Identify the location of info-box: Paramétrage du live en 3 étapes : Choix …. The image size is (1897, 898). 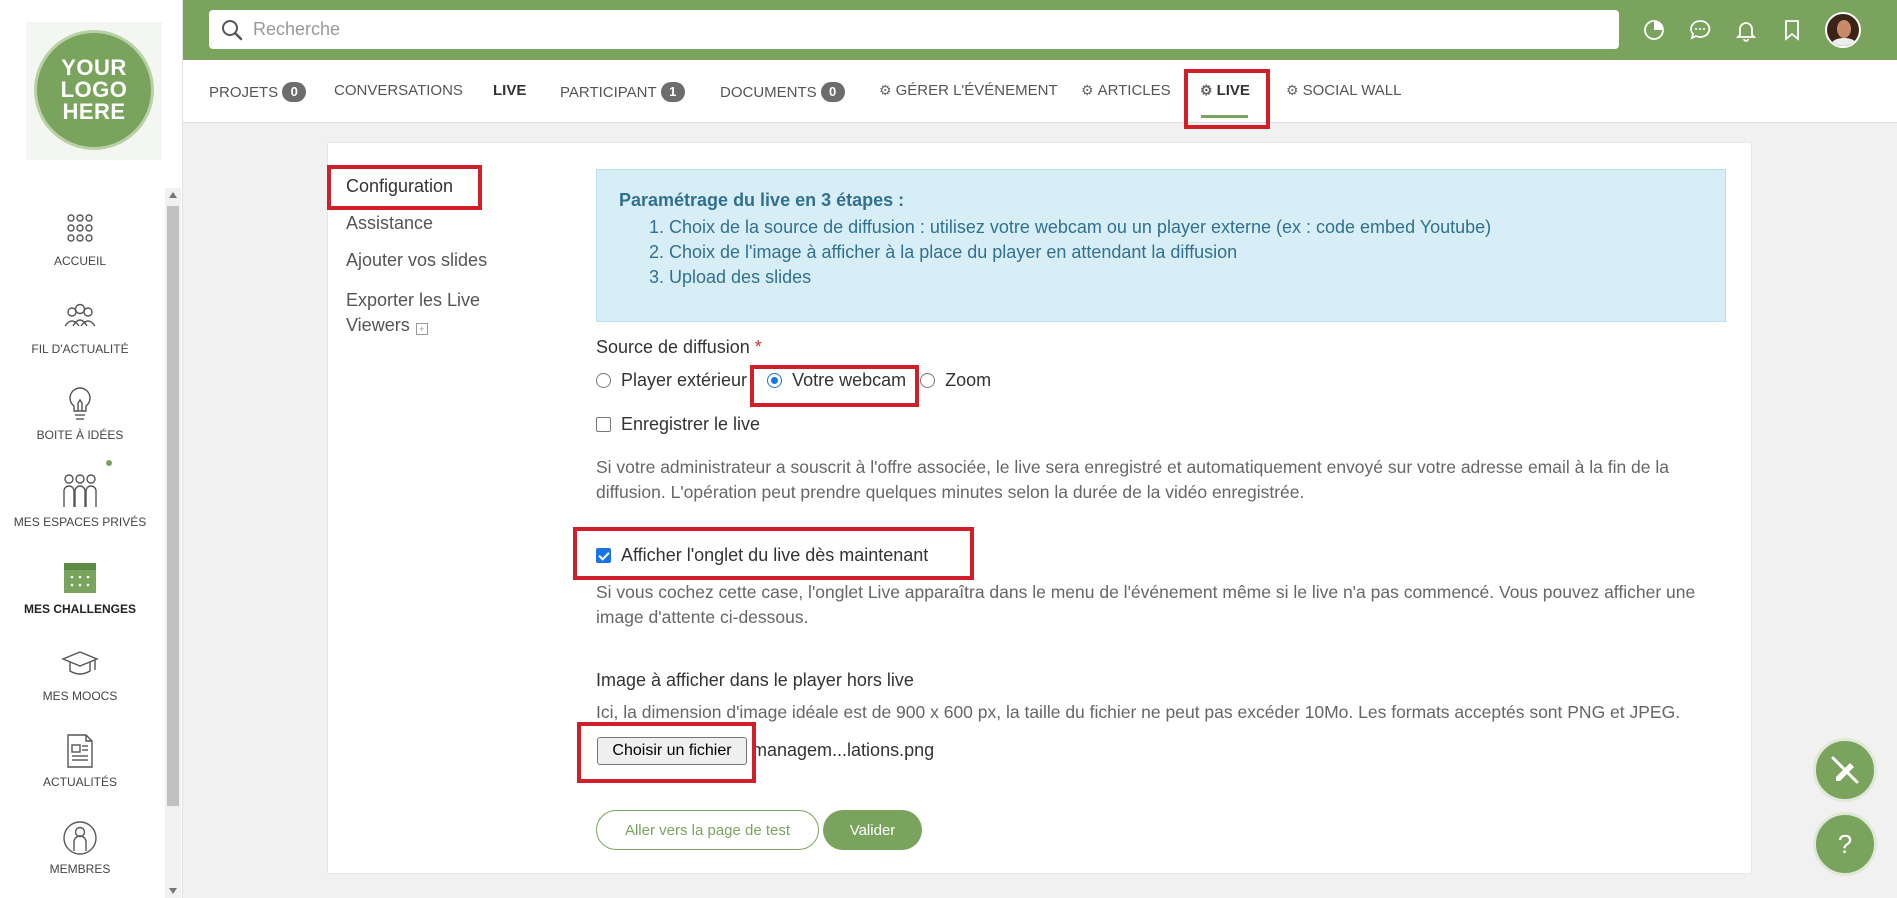
(1161, 245).